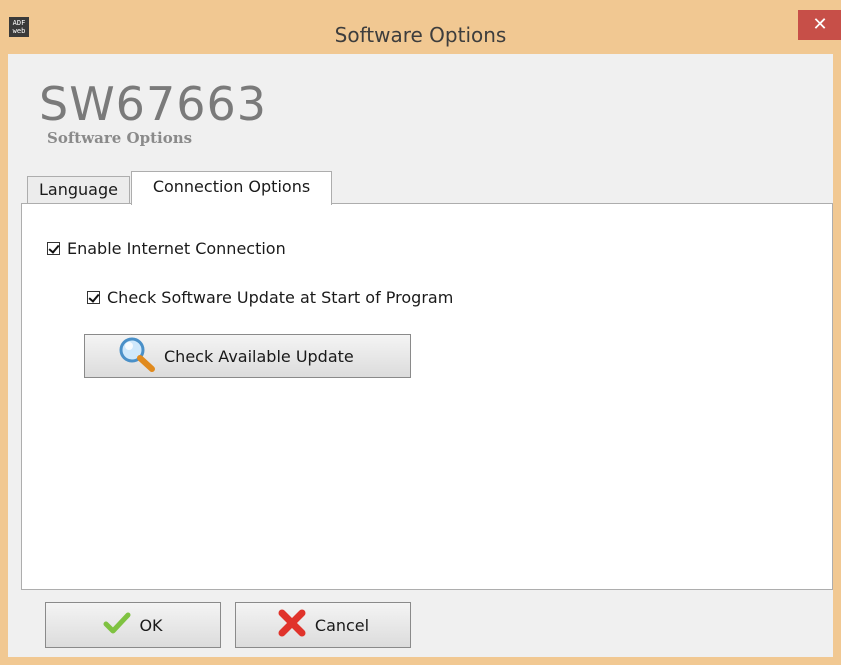 This screenshot has height=665, width=841. Describe the element at coordinates (259, 356) in the screenshot. I see `check-available-update-label: Check Available Update` at that location.